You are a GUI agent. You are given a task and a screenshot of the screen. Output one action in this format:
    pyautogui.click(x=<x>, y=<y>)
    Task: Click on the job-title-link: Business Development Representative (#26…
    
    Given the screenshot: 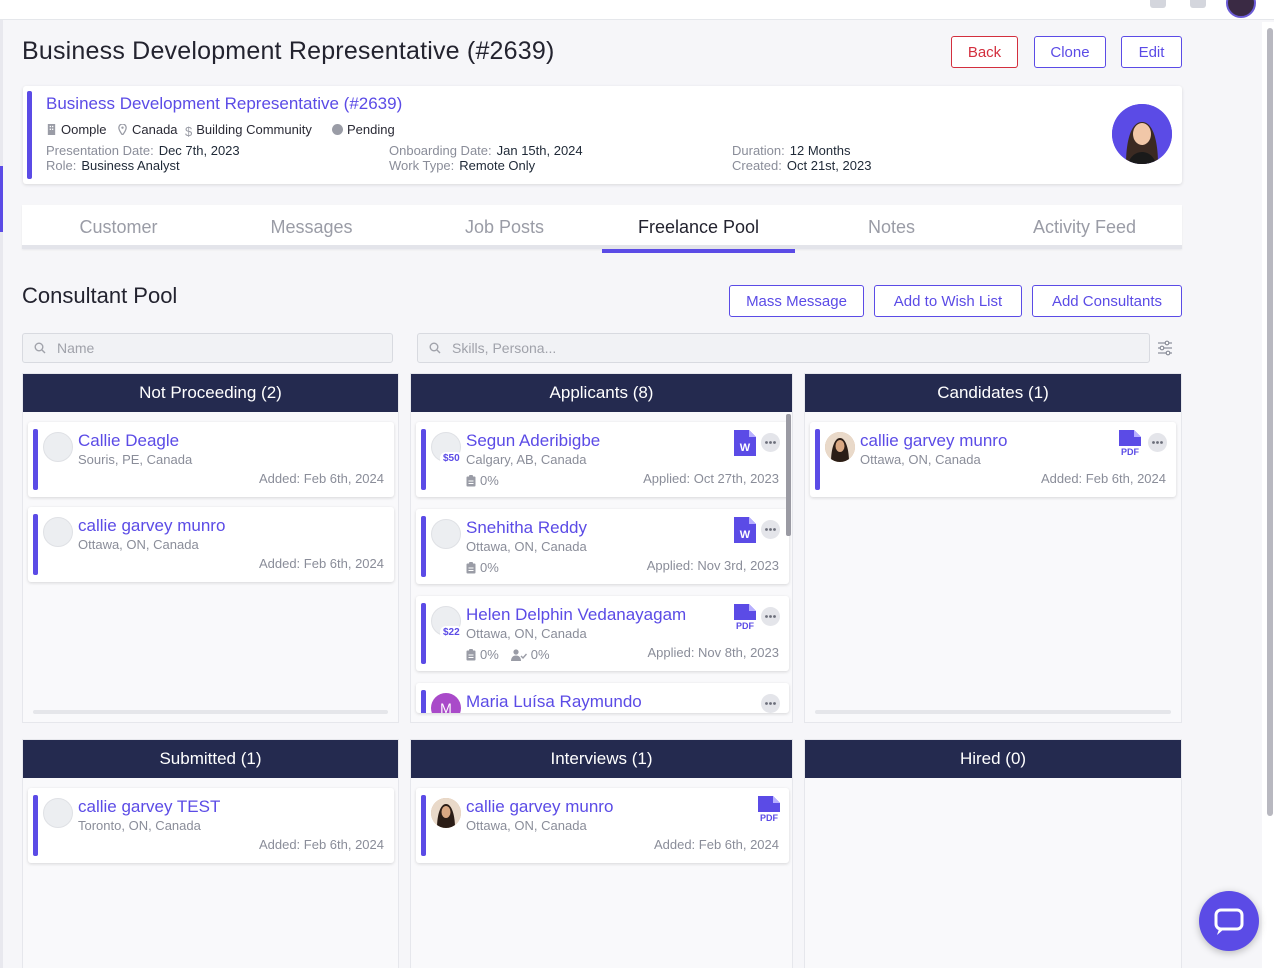 What is the action you would take?
    pyautogui.click(x=224, y=104)
    